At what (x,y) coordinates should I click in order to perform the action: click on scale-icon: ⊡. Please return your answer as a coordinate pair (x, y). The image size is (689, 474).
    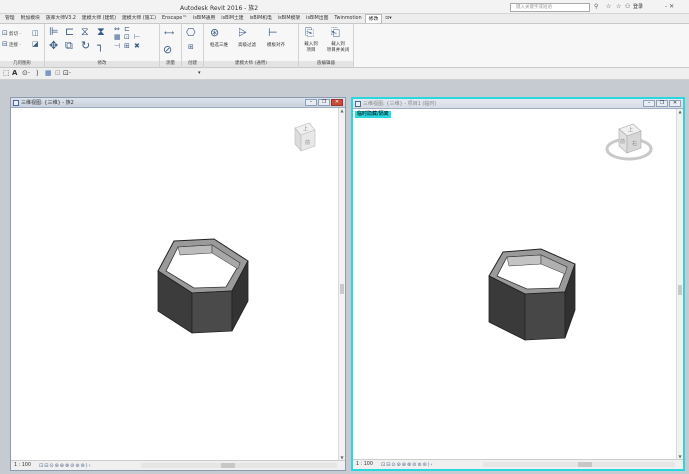
    Looking at the image, I should click on (127, 37).